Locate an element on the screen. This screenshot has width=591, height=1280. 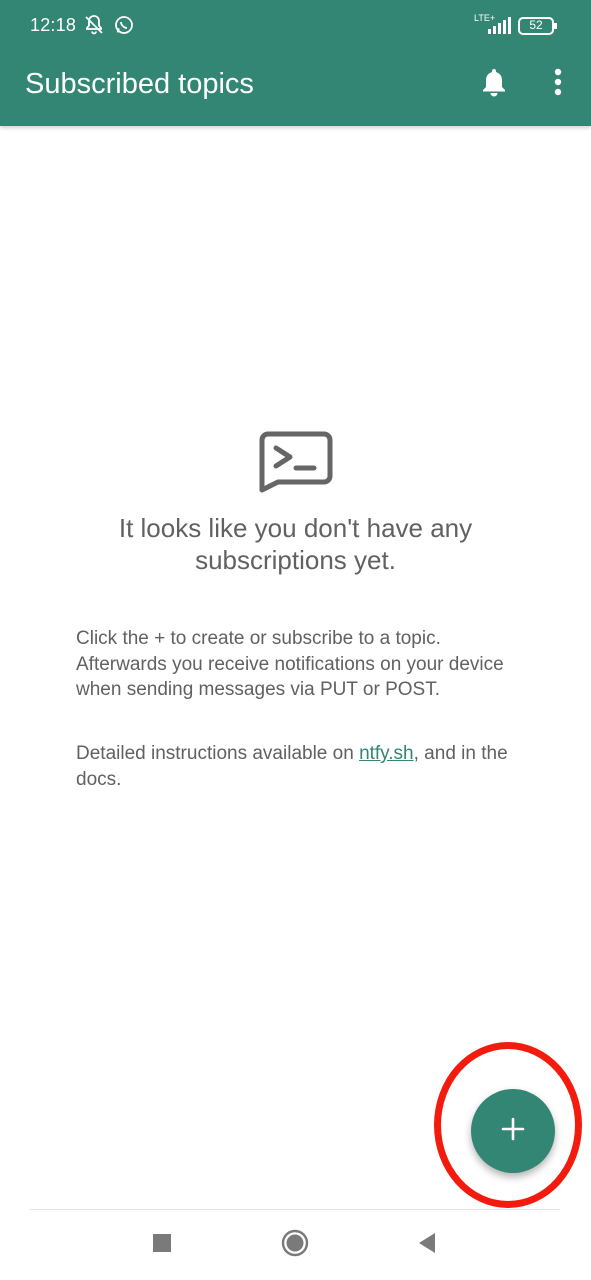
overflow-menu-icon is located at coordinates (558, 84).